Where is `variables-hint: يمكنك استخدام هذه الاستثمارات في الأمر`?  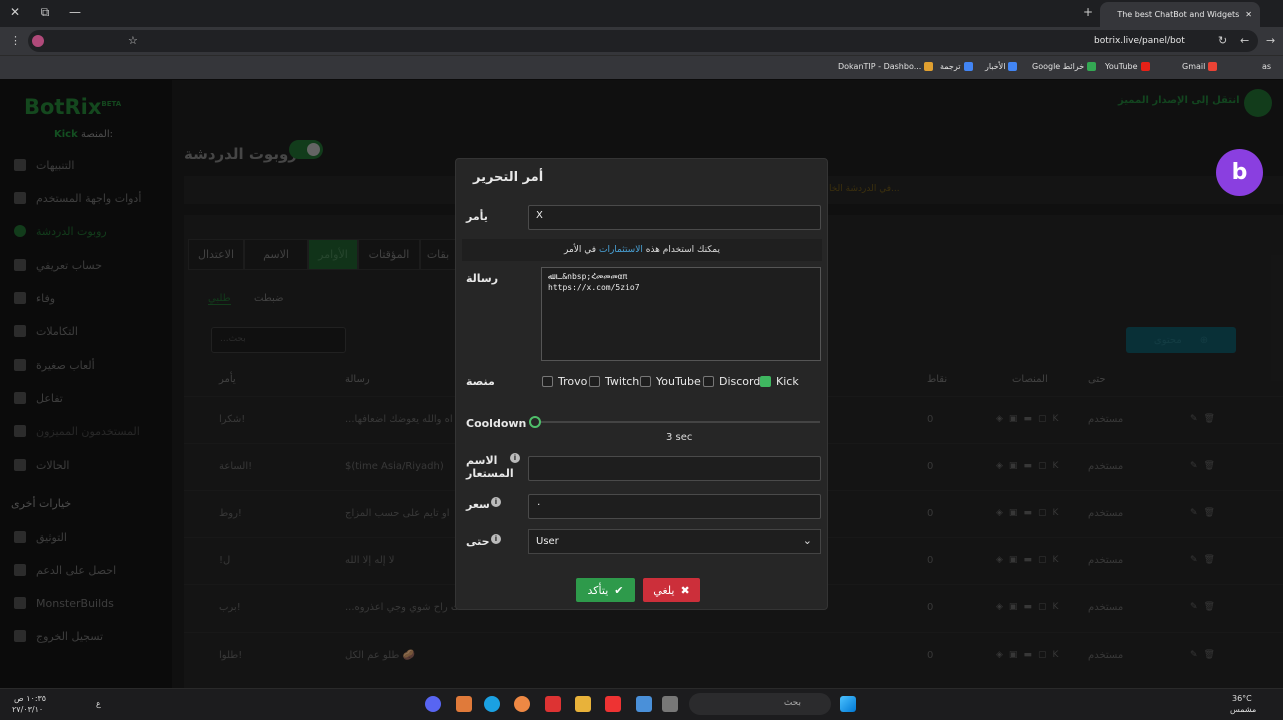
variables-hint: يمكنك استخدام هذه الاستثمارات في الأمر is located at coordinates (642, 250).